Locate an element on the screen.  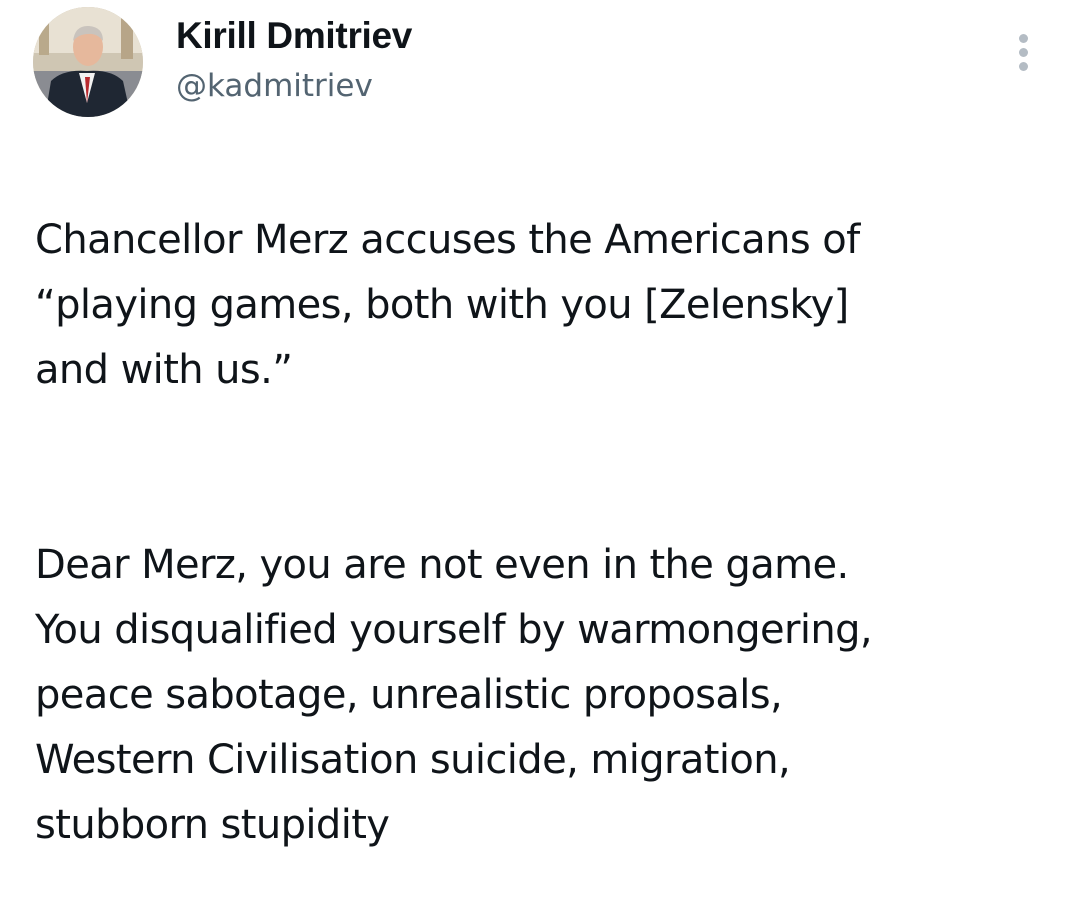
avatar is located at coordinates (88, 62).